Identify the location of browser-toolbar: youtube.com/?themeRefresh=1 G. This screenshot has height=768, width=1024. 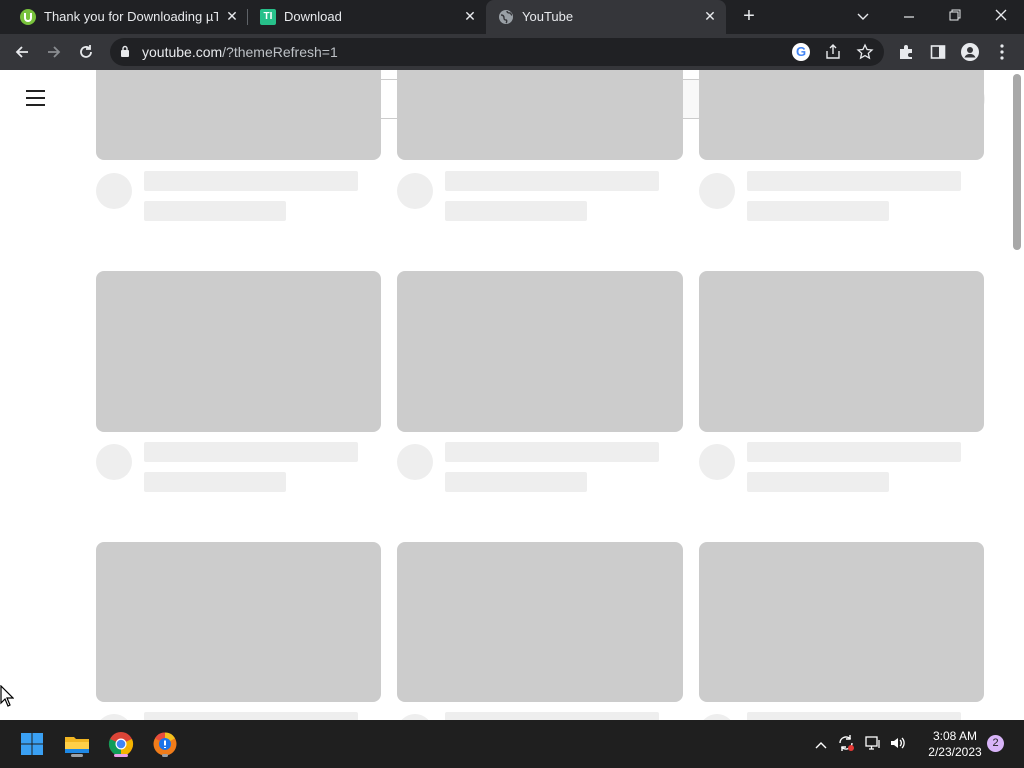
(512, 52).